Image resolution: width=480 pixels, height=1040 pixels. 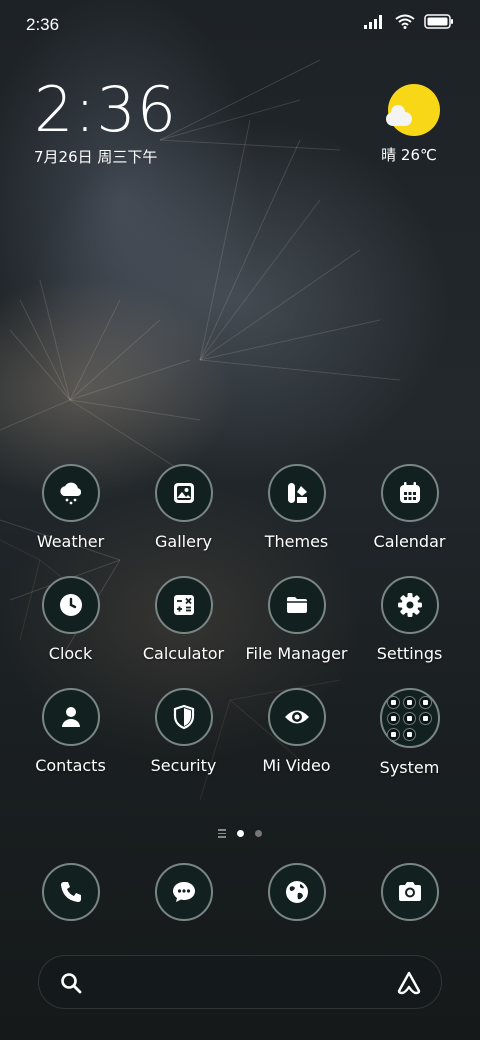 I want to click on dock-browser, so click(x=296, y=892).